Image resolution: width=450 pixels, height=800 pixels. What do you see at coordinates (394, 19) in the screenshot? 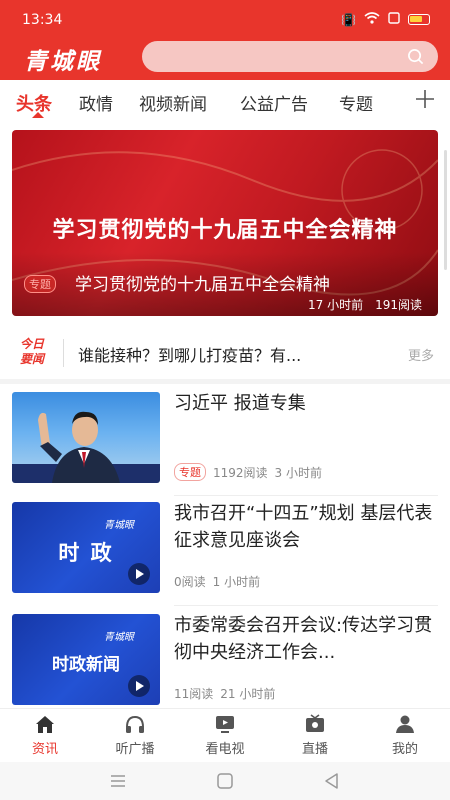
I see `sim-icon` at bounding box center [394, 19].